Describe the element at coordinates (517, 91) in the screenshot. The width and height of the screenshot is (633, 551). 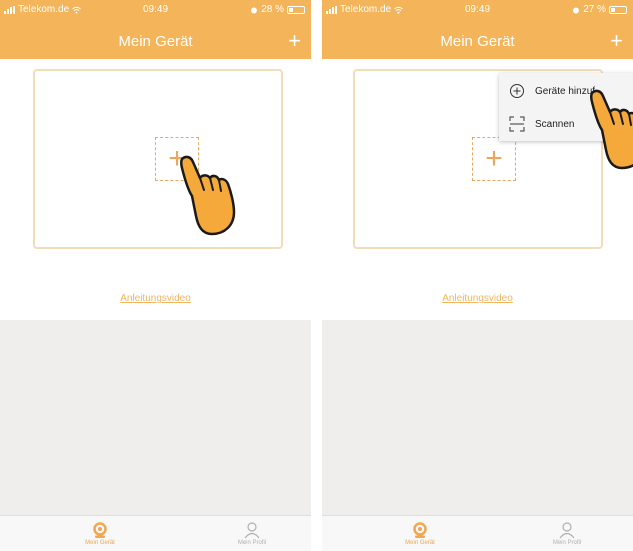
I see `circle-plus-icon` at that location.